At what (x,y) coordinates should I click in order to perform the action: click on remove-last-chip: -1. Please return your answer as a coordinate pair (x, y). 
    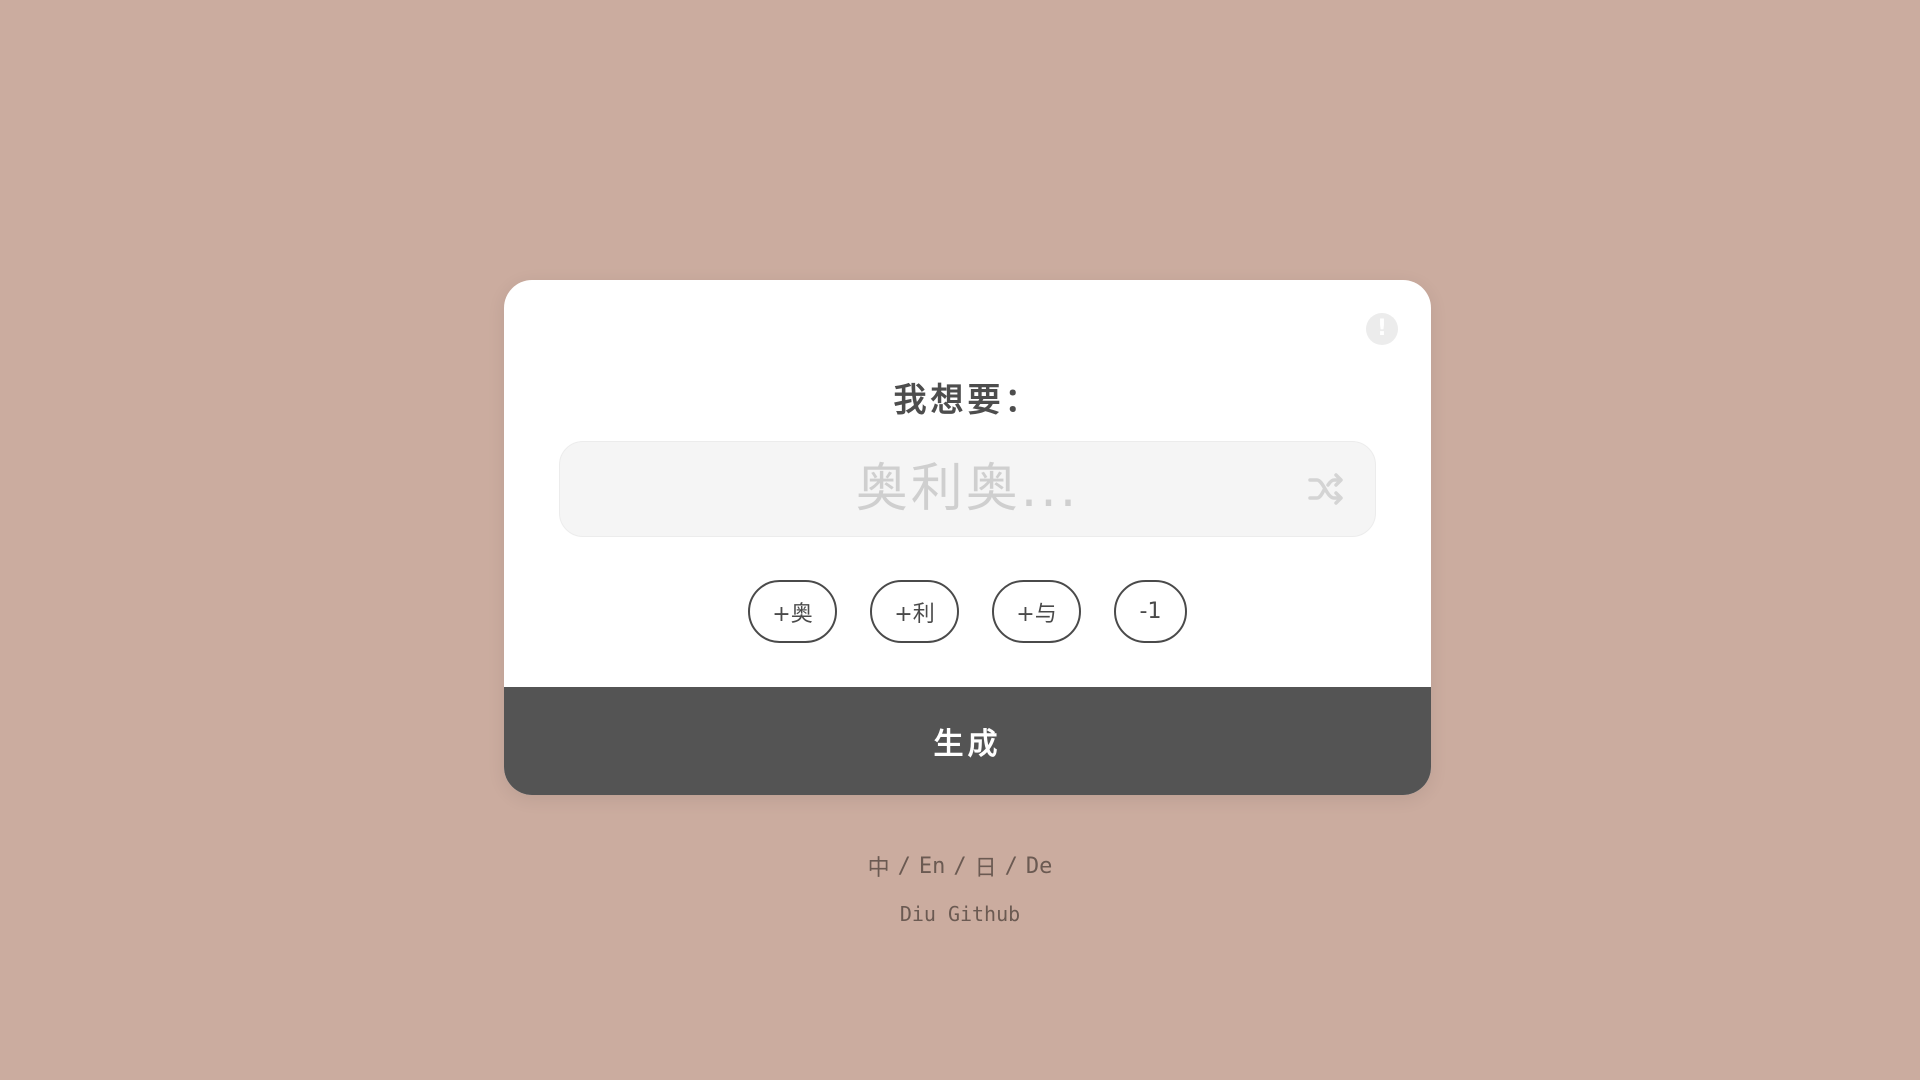
    Looking at the image, I should click on (1150, 611).